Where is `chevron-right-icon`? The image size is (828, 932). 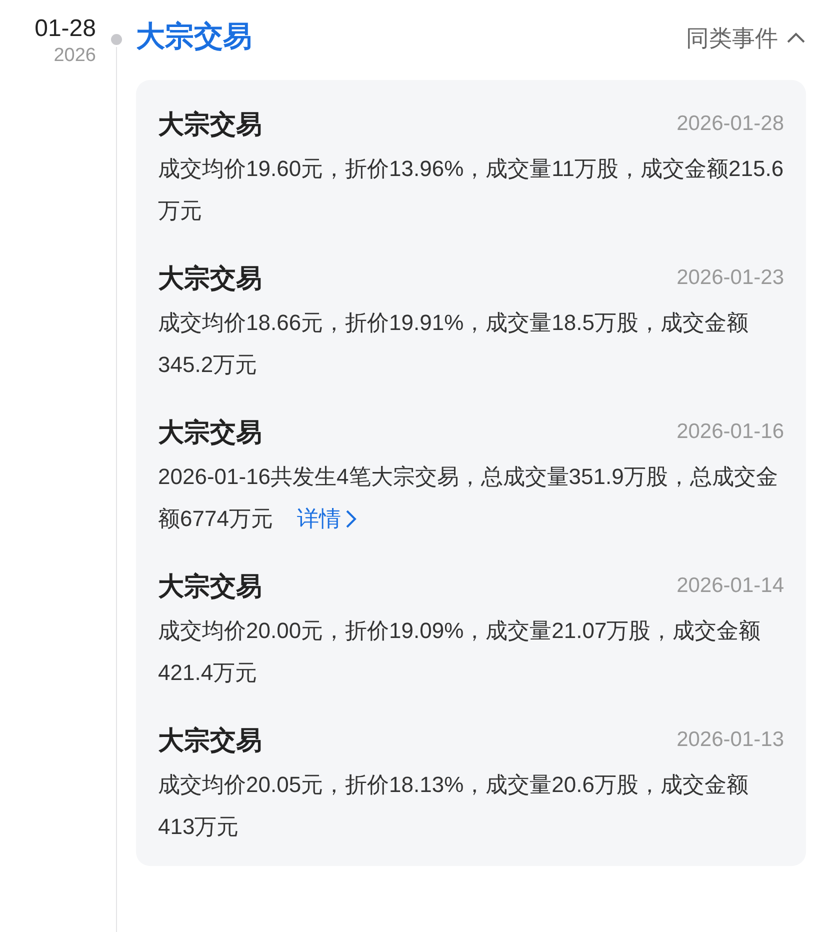
chevron-right-icon is located at coordinates (350, 519).